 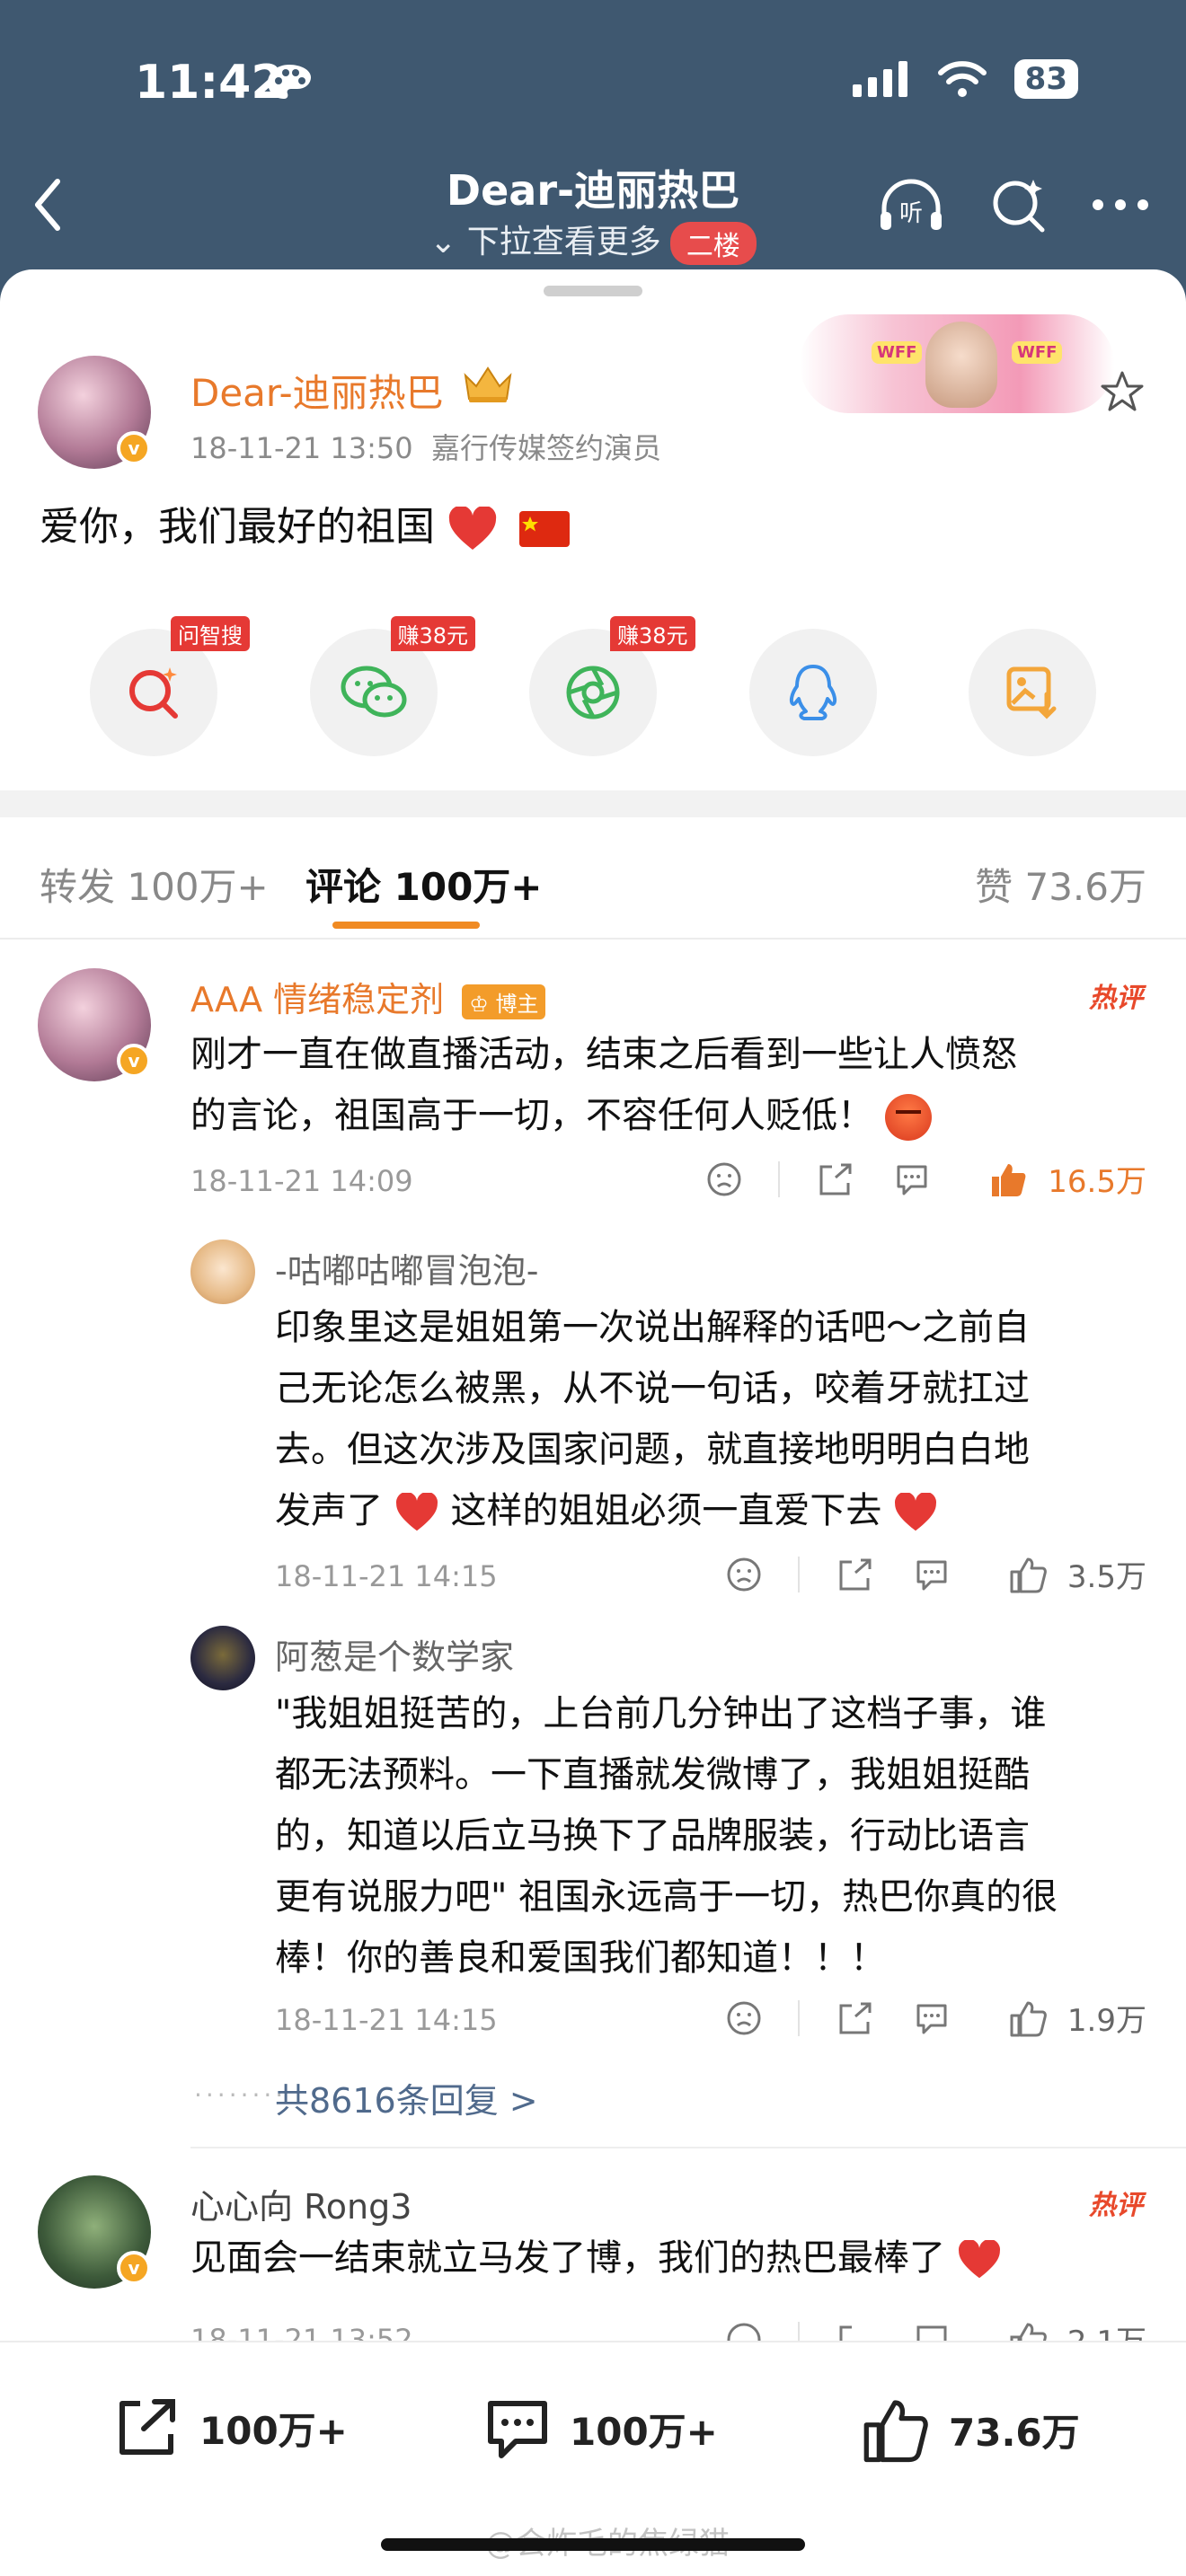 What do you see at coordinates (301, 448) in the screenshot?
I see `post-time: 18-11-21 13:50` at bounding box center [301, 448].